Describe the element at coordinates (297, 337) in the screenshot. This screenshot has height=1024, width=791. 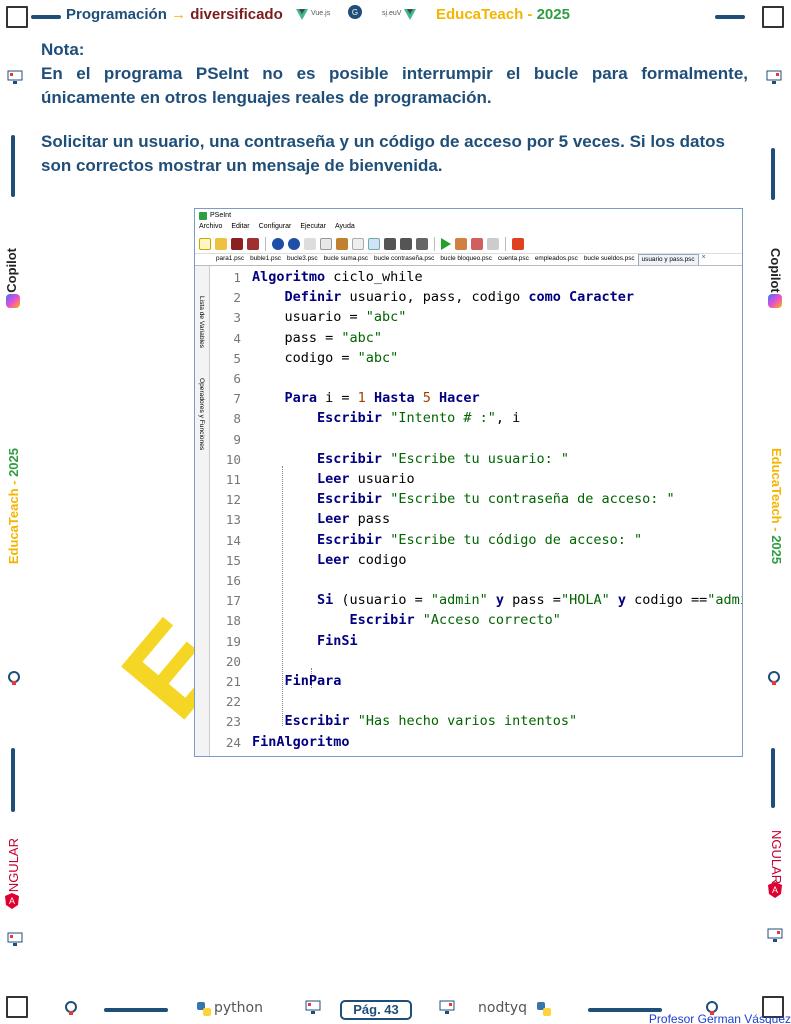
I see `code-text: pass =` at that location.